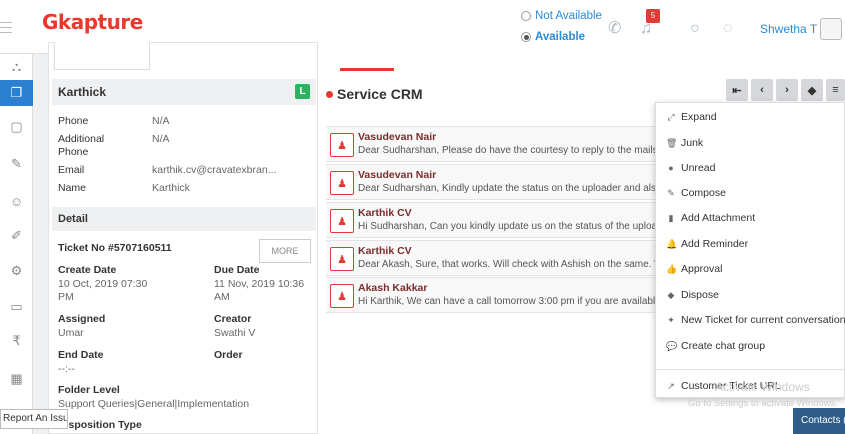  I want to click on page-title-text: Service CRM, so click(380, 94).